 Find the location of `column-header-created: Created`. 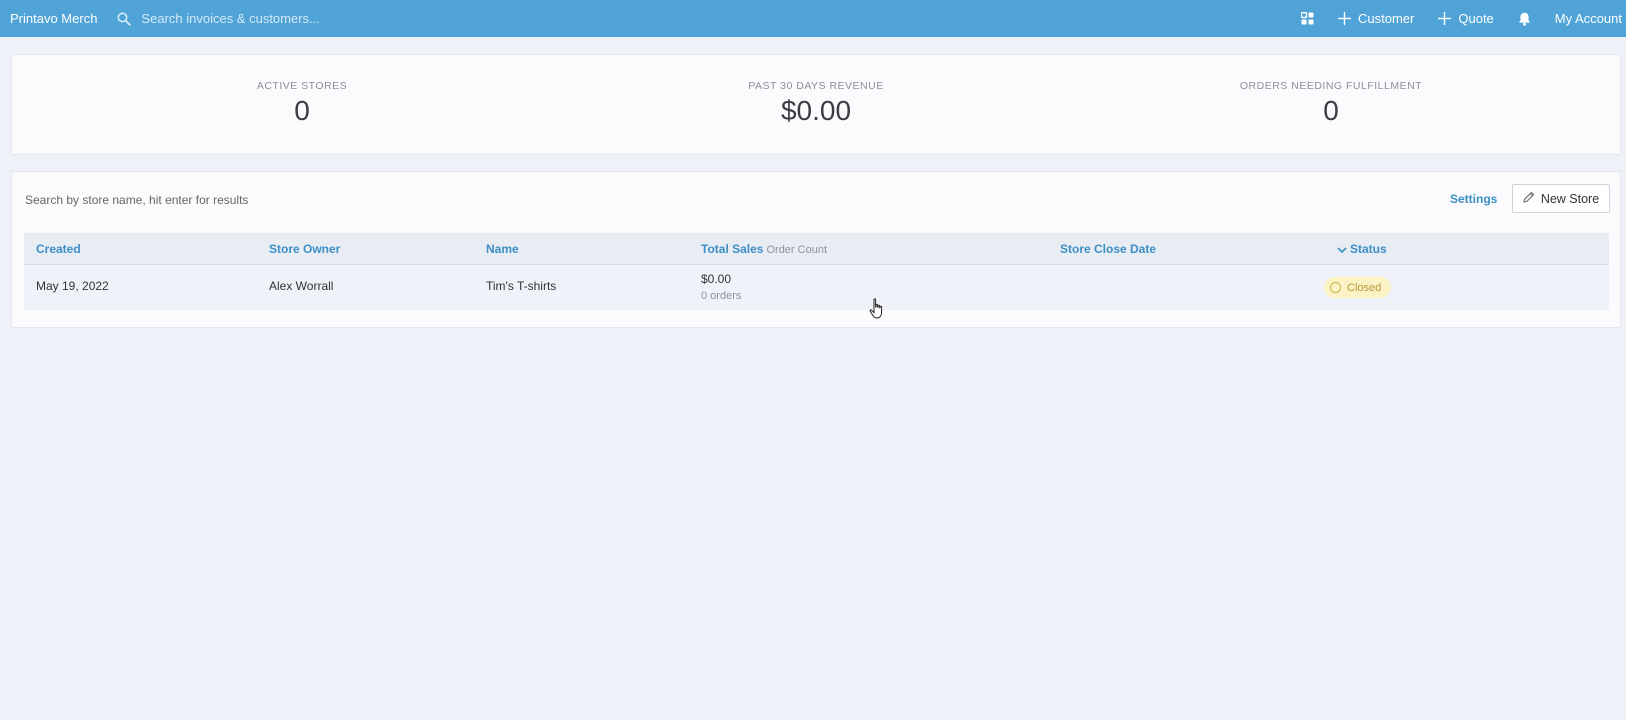

column-header-created: Created is located at coordinates (58, 249).